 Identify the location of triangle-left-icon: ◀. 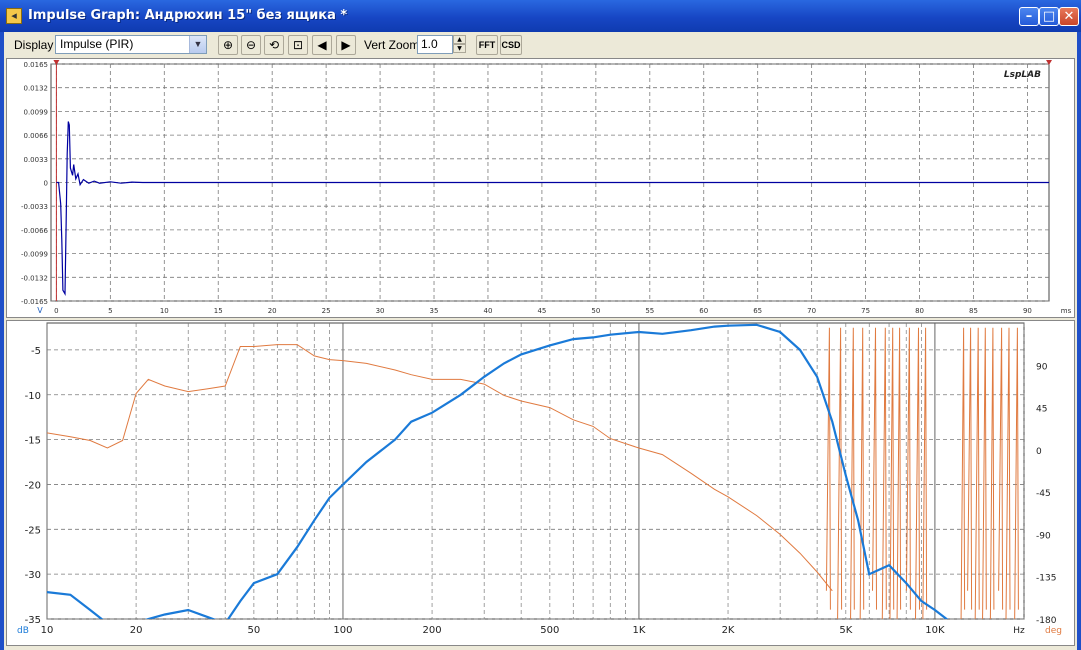
(322, 45).